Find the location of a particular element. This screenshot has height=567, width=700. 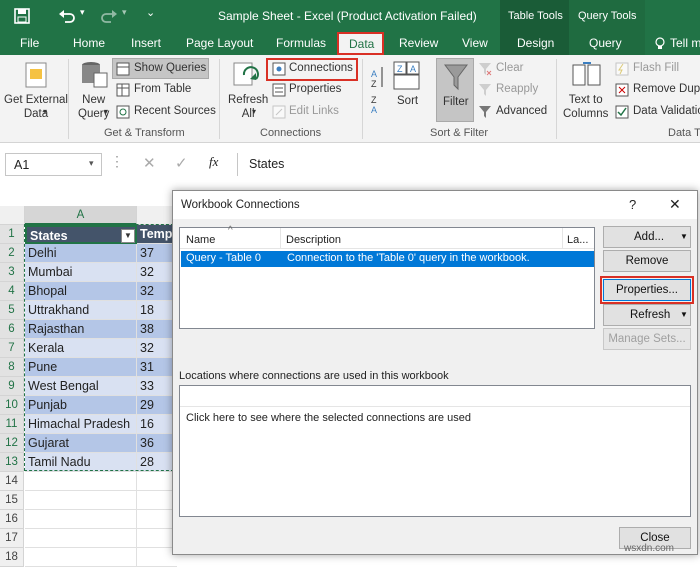

tab-page-layout: Page Layout is located at coordinates (219, 43).